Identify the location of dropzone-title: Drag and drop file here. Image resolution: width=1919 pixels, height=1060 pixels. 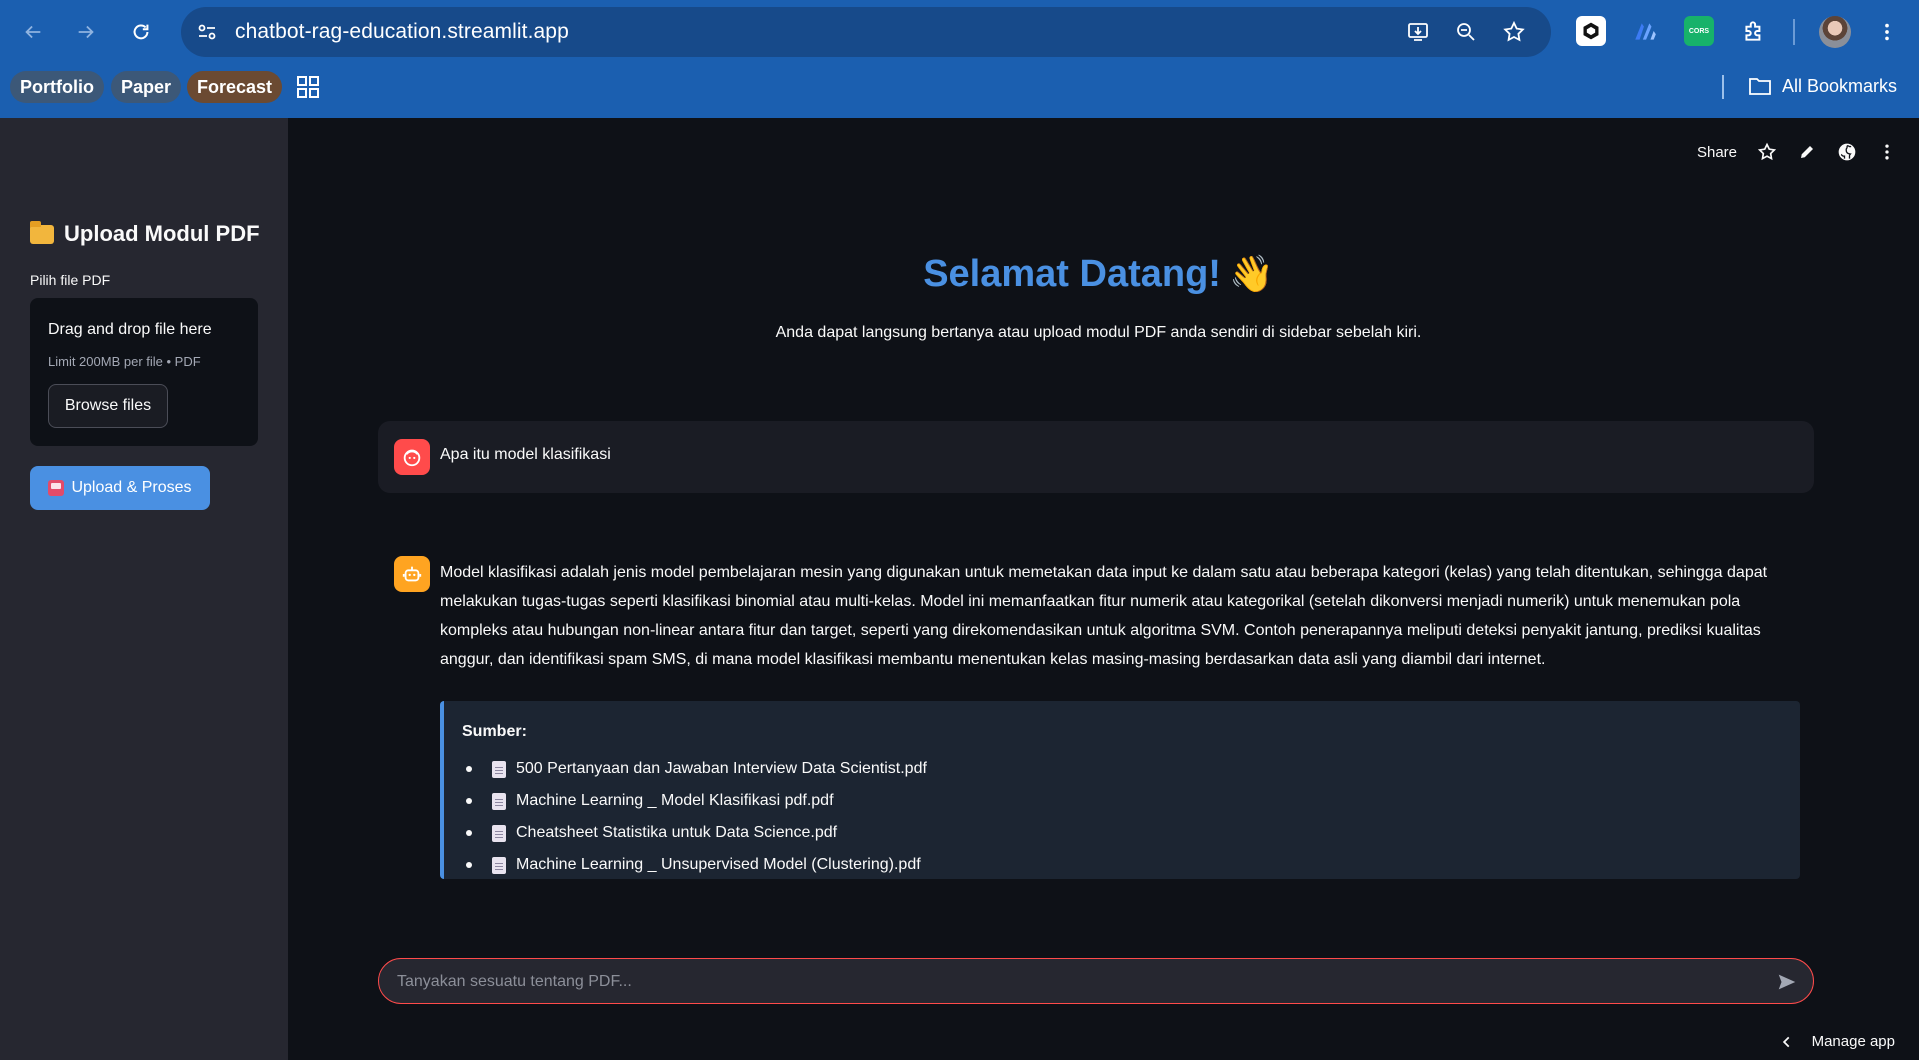
(130, 329).